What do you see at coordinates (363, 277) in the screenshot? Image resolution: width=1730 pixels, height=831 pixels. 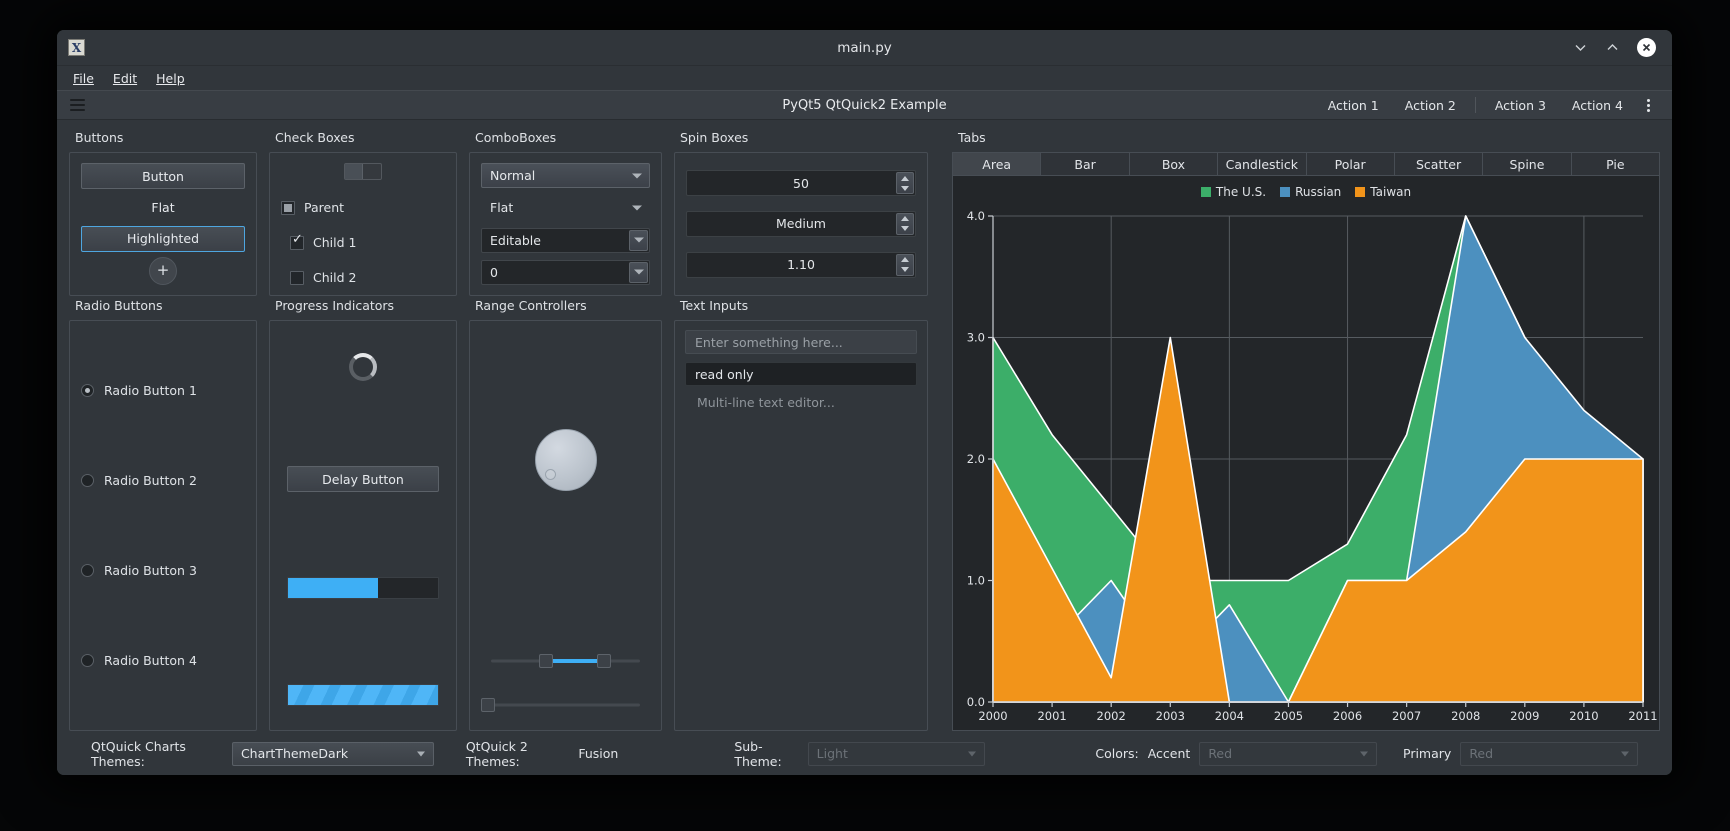 I see `checkbox-child-2: Child 2` at bounding box center [363, 277].